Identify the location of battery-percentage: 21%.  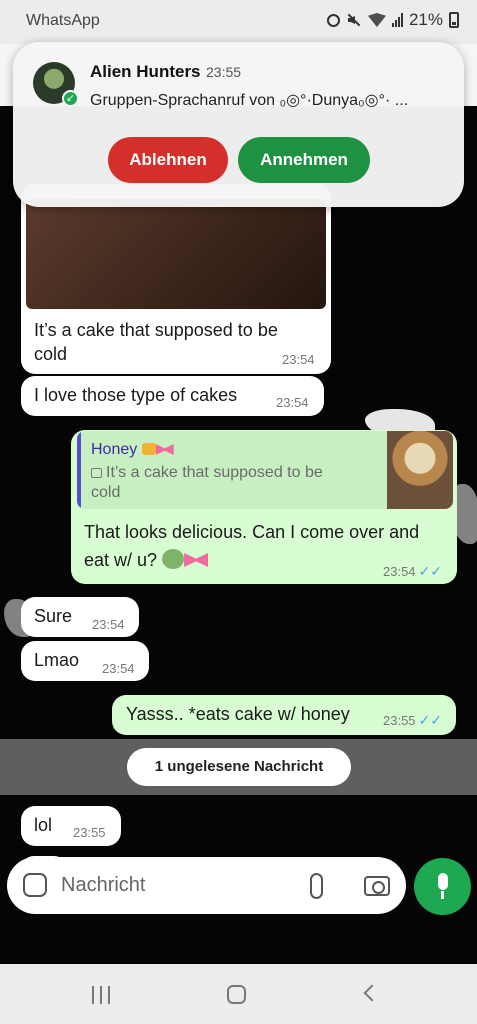
(425, 19).